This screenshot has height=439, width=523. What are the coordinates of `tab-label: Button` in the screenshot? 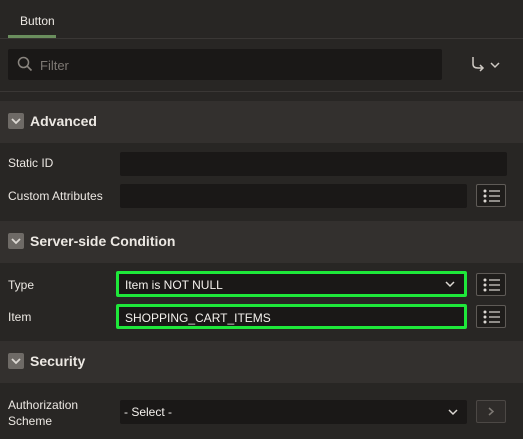 It's located at (37, 21).